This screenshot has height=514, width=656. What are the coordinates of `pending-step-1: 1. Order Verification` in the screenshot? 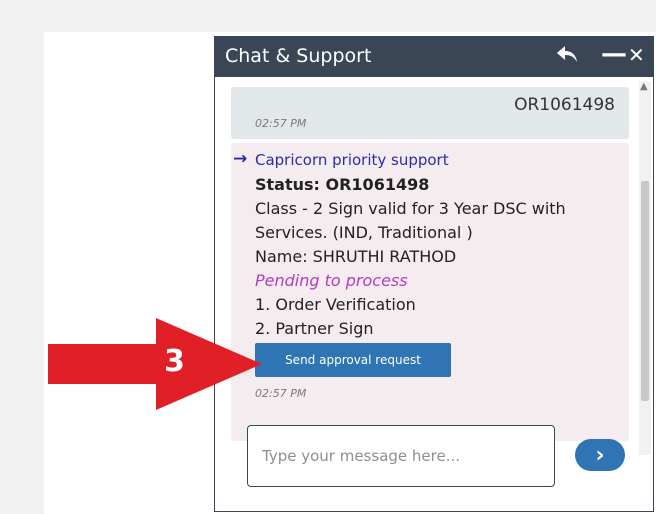 It's located at (335, 304).